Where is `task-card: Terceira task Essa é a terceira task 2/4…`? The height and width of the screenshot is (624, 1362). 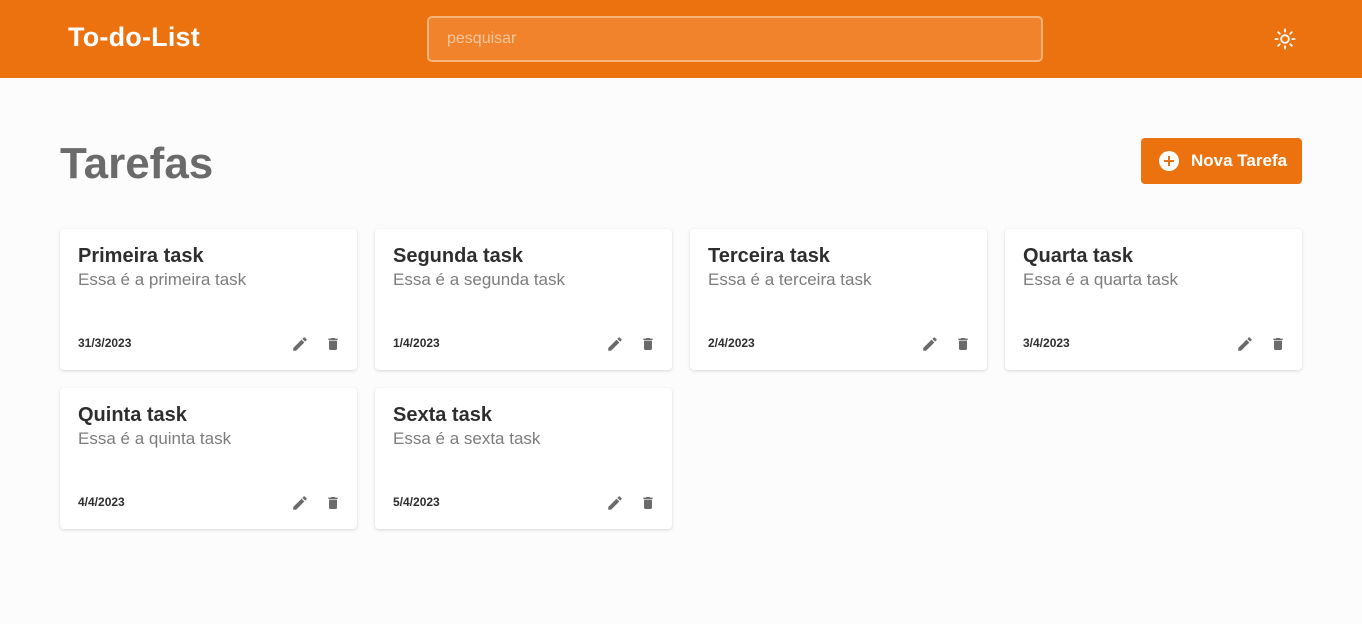 task-card: Terceira task Essa é a terceira task 2/4… is located at coordinates (838, 299).